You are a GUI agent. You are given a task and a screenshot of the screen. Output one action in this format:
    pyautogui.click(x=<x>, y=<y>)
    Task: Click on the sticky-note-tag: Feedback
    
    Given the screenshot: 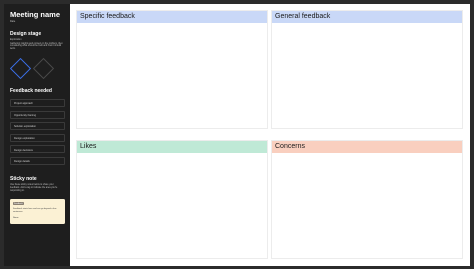 What is the action you would take?
    pyautogui.click(x=18, y=204)
    